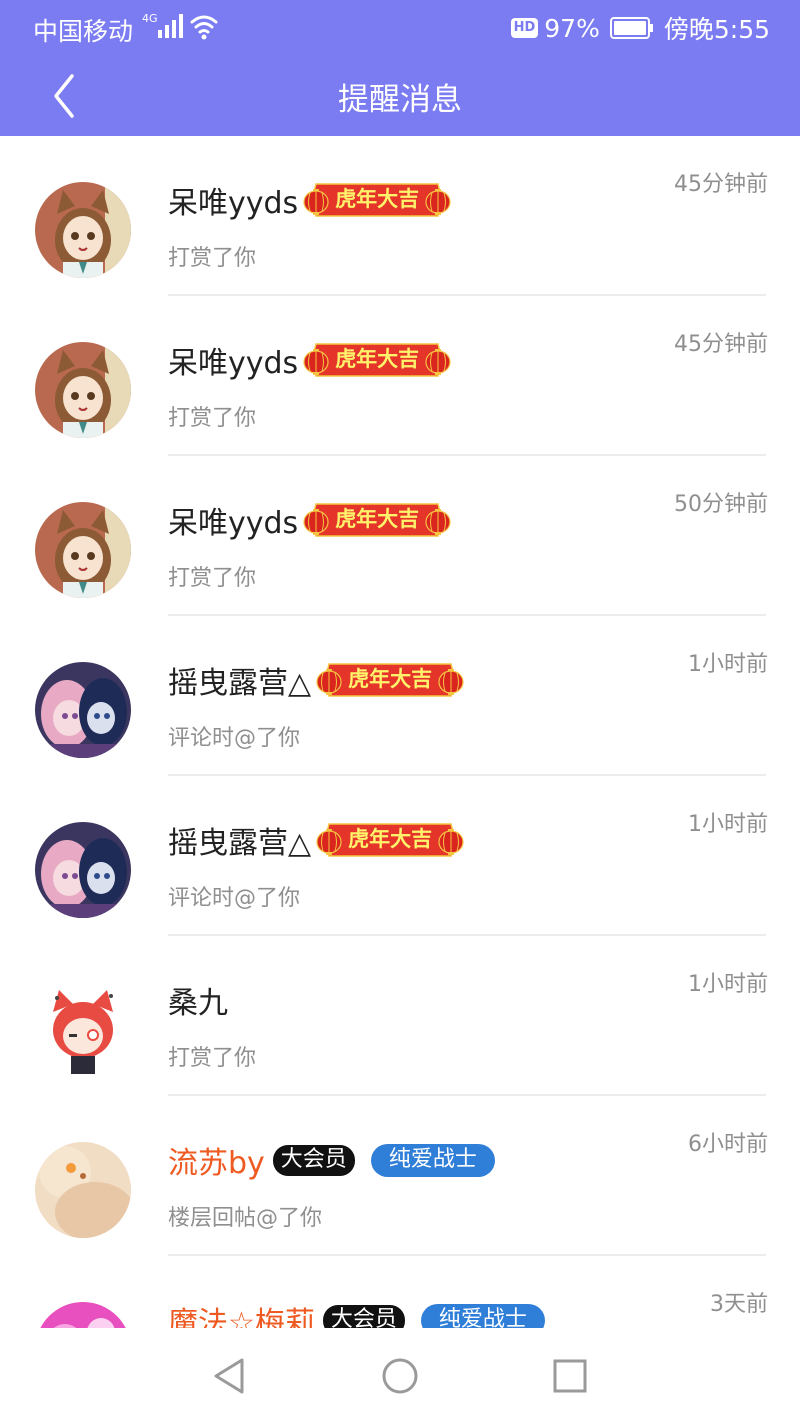  Describe the element at coordinates (400, 1292) in the screenshot. I see `list-item: 魔法☆梅莉 大会员 纯爱战士 3天前` at that location.